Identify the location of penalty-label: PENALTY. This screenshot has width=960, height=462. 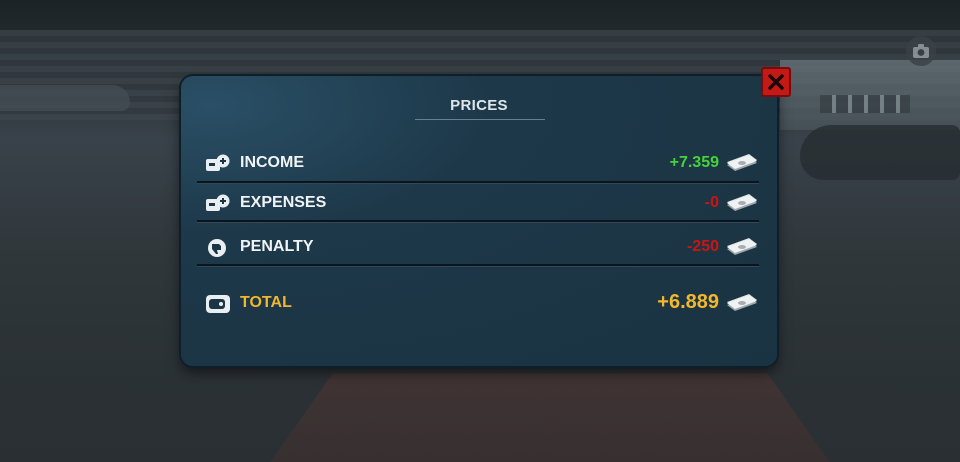
(277, 246).